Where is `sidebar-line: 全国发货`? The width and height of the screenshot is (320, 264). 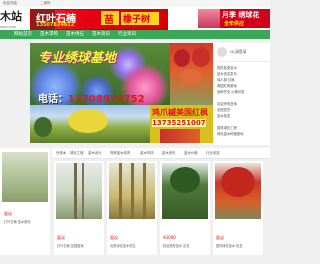 sidebar-line: 全国发货 is located at coordinates (223, 109).